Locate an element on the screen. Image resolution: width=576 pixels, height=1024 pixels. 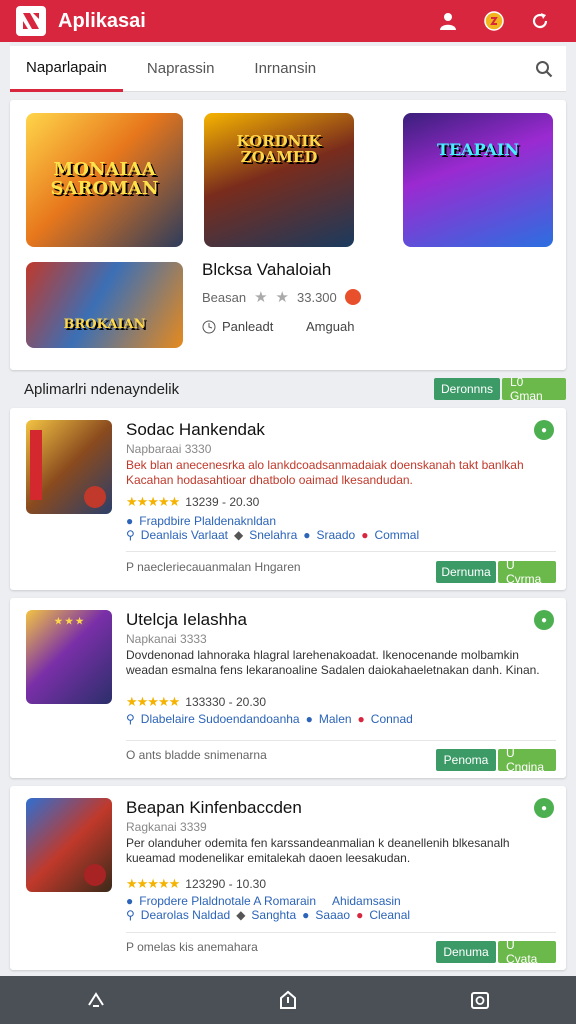
app-card-subtitle: Ragkanai 3339 is located at coordinates (166, 827).